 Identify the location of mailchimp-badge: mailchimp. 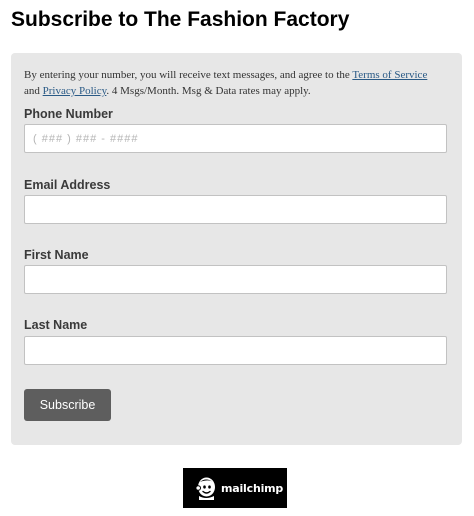
(235, 488).